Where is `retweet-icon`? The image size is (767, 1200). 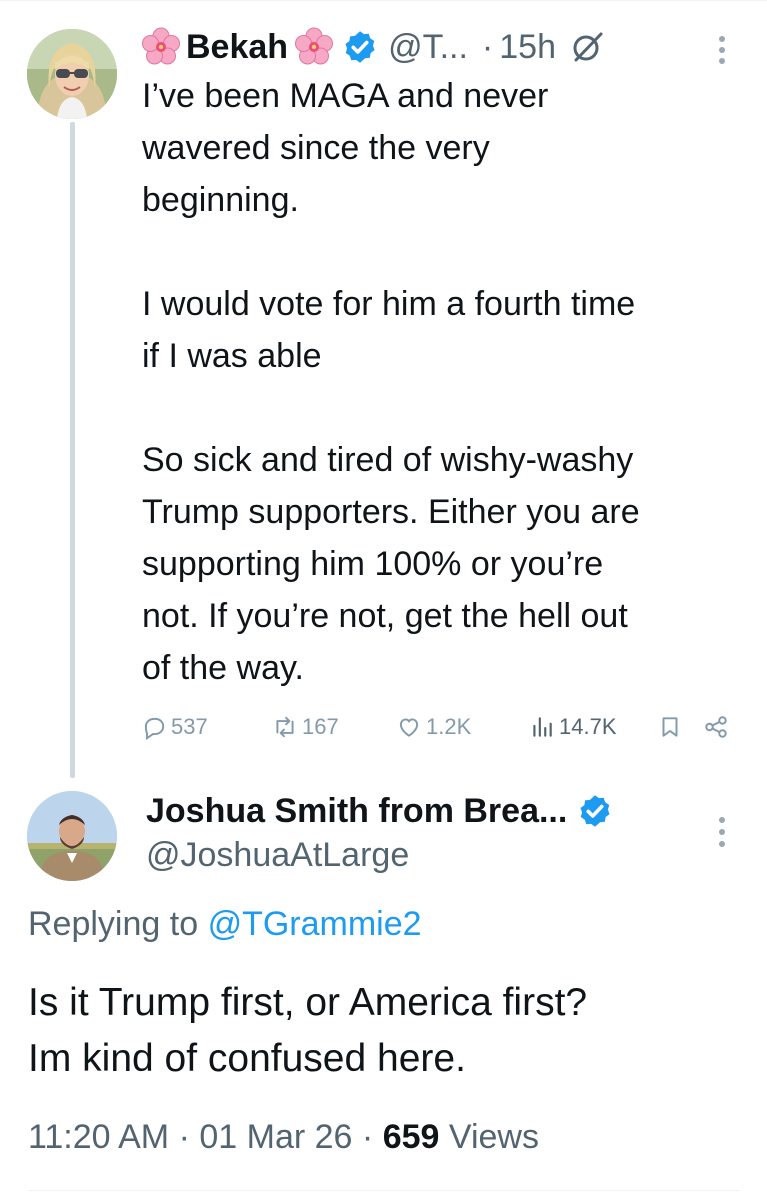
retweet-icon is located at coordinates (285, 727).